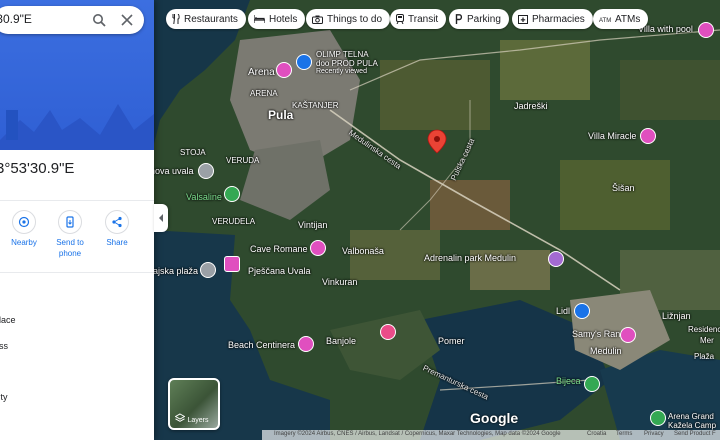  I want to click on place-label-vintijan: Vintijan, so click(313, 225).